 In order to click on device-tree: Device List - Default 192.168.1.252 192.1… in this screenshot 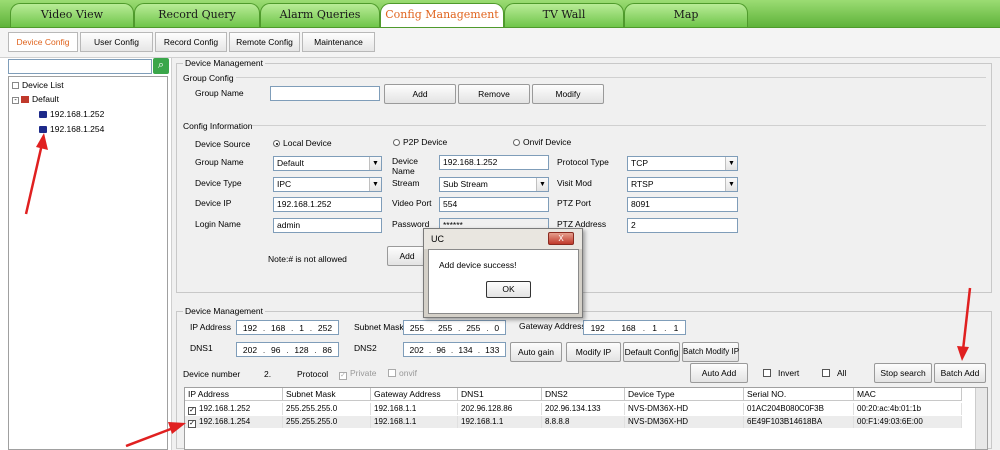, I will do `click(88, 263)`.